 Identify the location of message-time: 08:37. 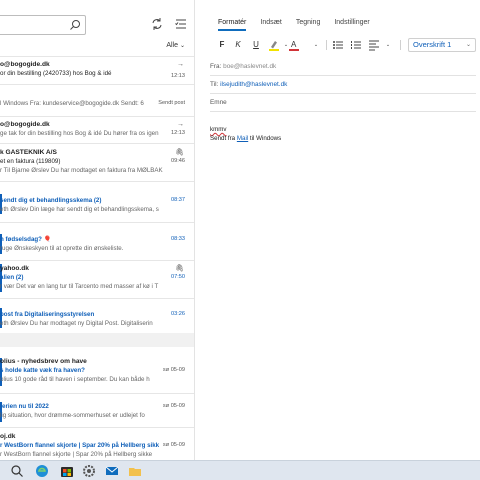
(178, 200).